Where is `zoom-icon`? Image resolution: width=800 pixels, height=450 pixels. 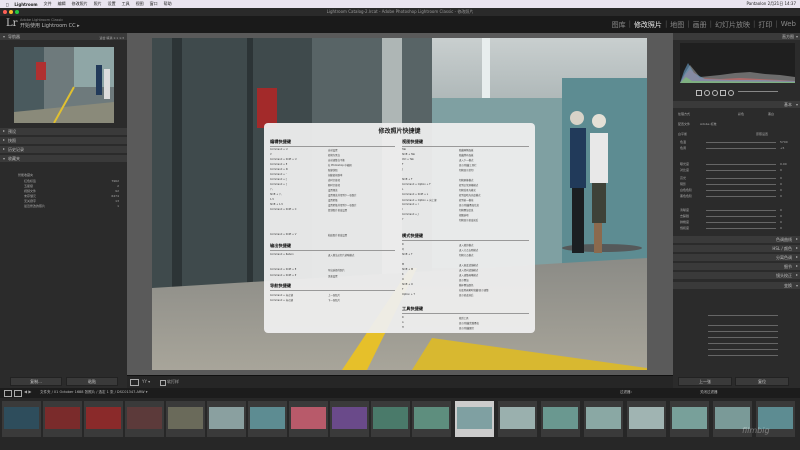 zoom-icon is located at coordinates (17, 12).